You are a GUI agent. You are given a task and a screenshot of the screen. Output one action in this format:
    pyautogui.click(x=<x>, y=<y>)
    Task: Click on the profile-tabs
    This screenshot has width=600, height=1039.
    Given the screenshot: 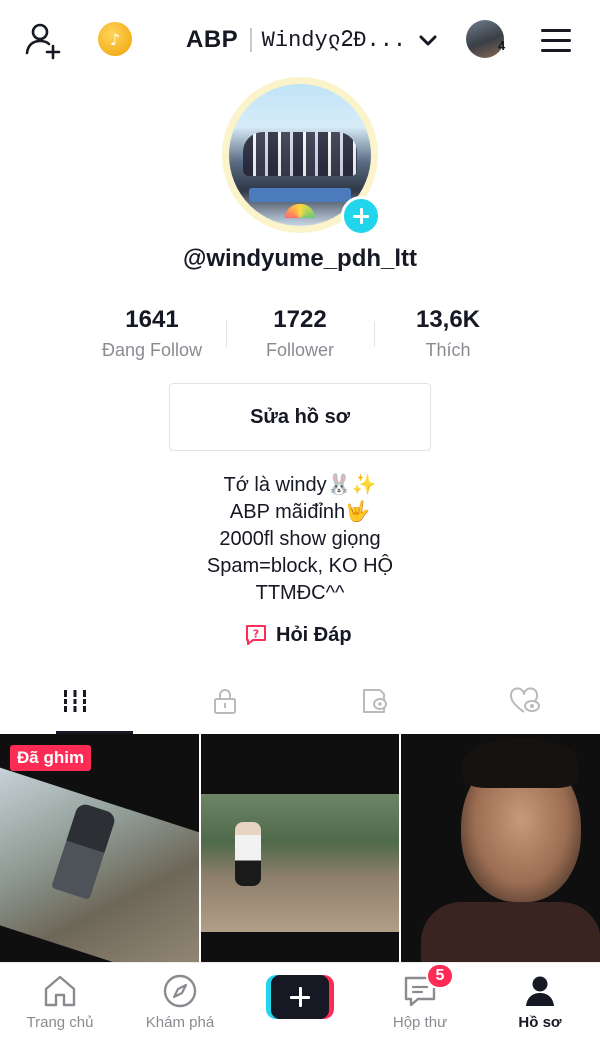 What is the action you would take?
    pyautogui.click(x=300, y=703)
    